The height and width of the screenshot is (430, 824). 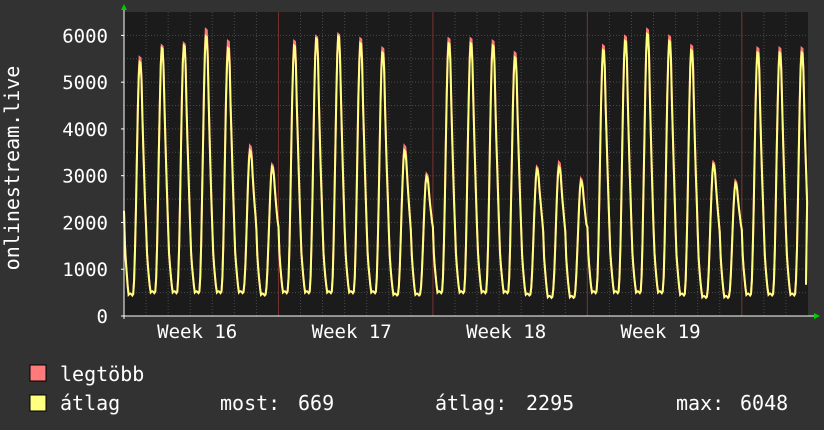 I want to click on x-tick-label: Week 16, so click(x=197, y=332).